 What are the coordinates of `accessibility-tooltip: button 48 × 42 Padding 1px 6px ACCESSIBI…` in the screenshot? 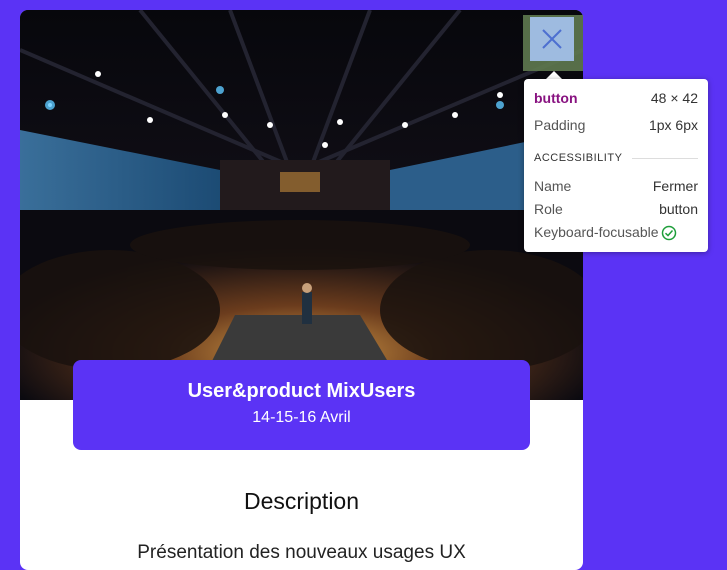 It's located at (616, 165).